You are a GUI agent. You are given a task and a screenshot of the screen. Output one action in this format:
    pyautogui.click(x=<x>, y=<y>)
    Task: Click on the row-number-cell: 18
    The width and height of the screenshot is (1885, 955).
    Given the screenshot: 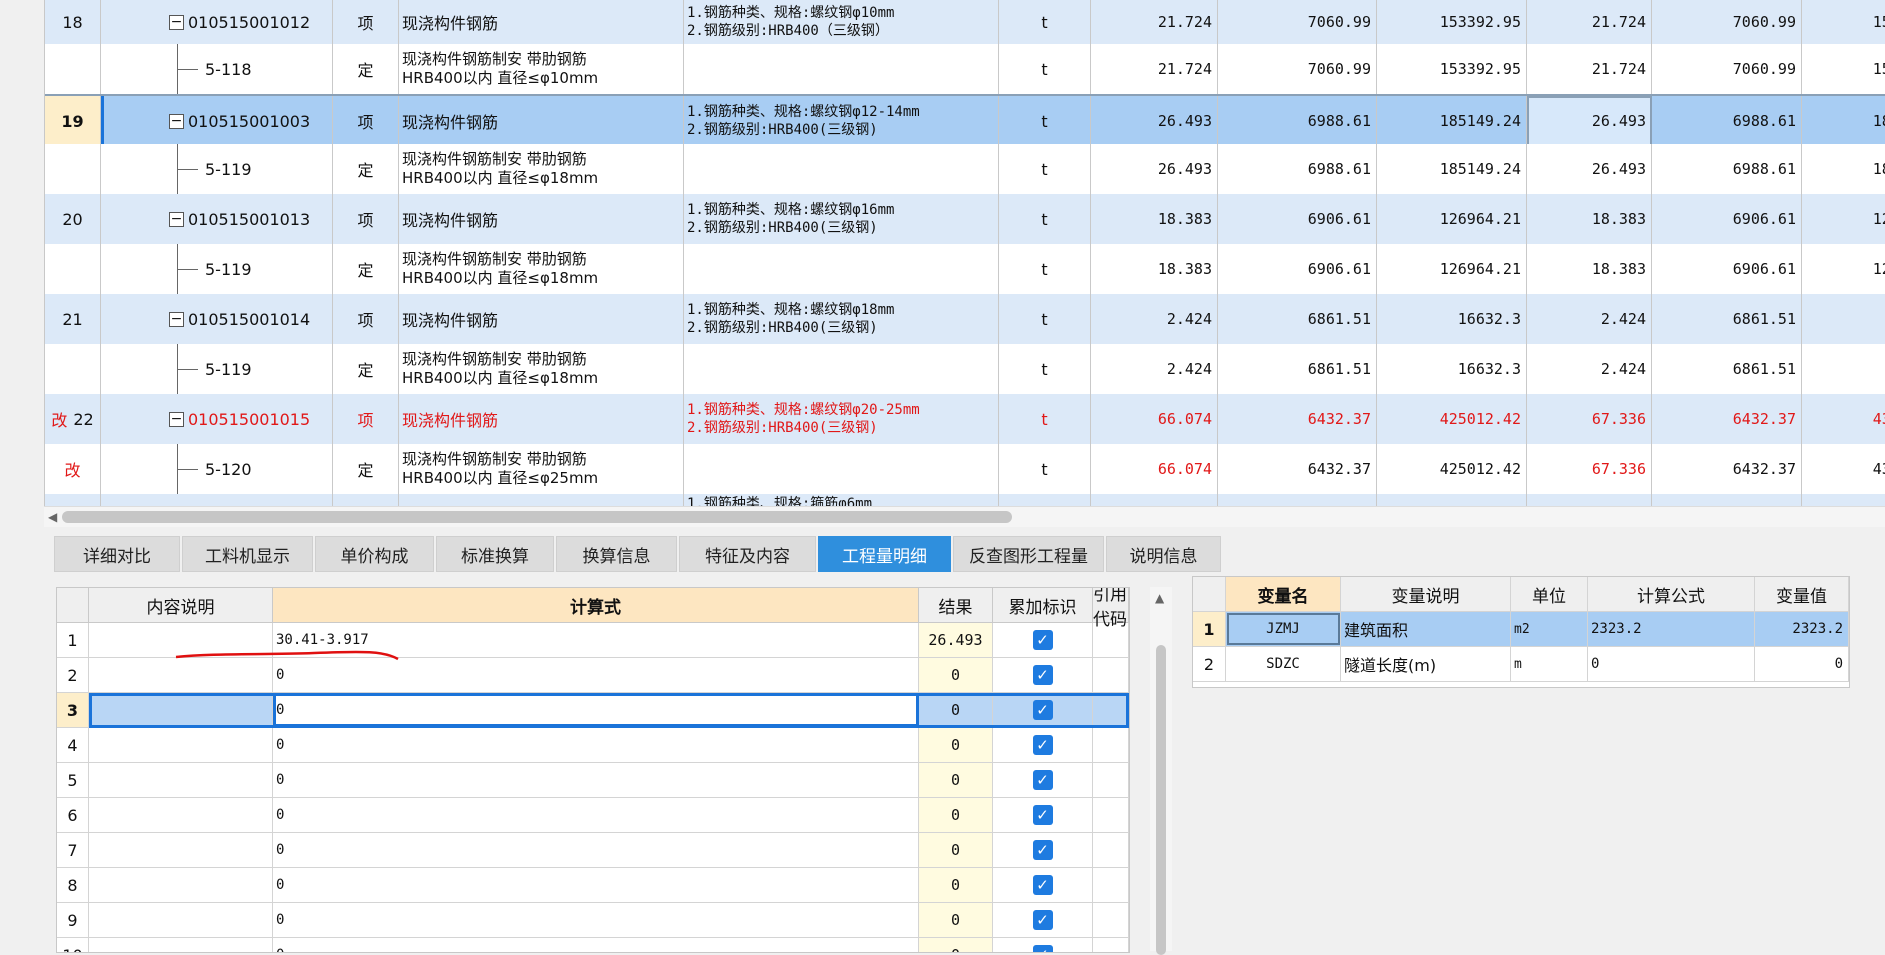 What is the action you would take?
    pyautogui.click(x=73, y=22)
    